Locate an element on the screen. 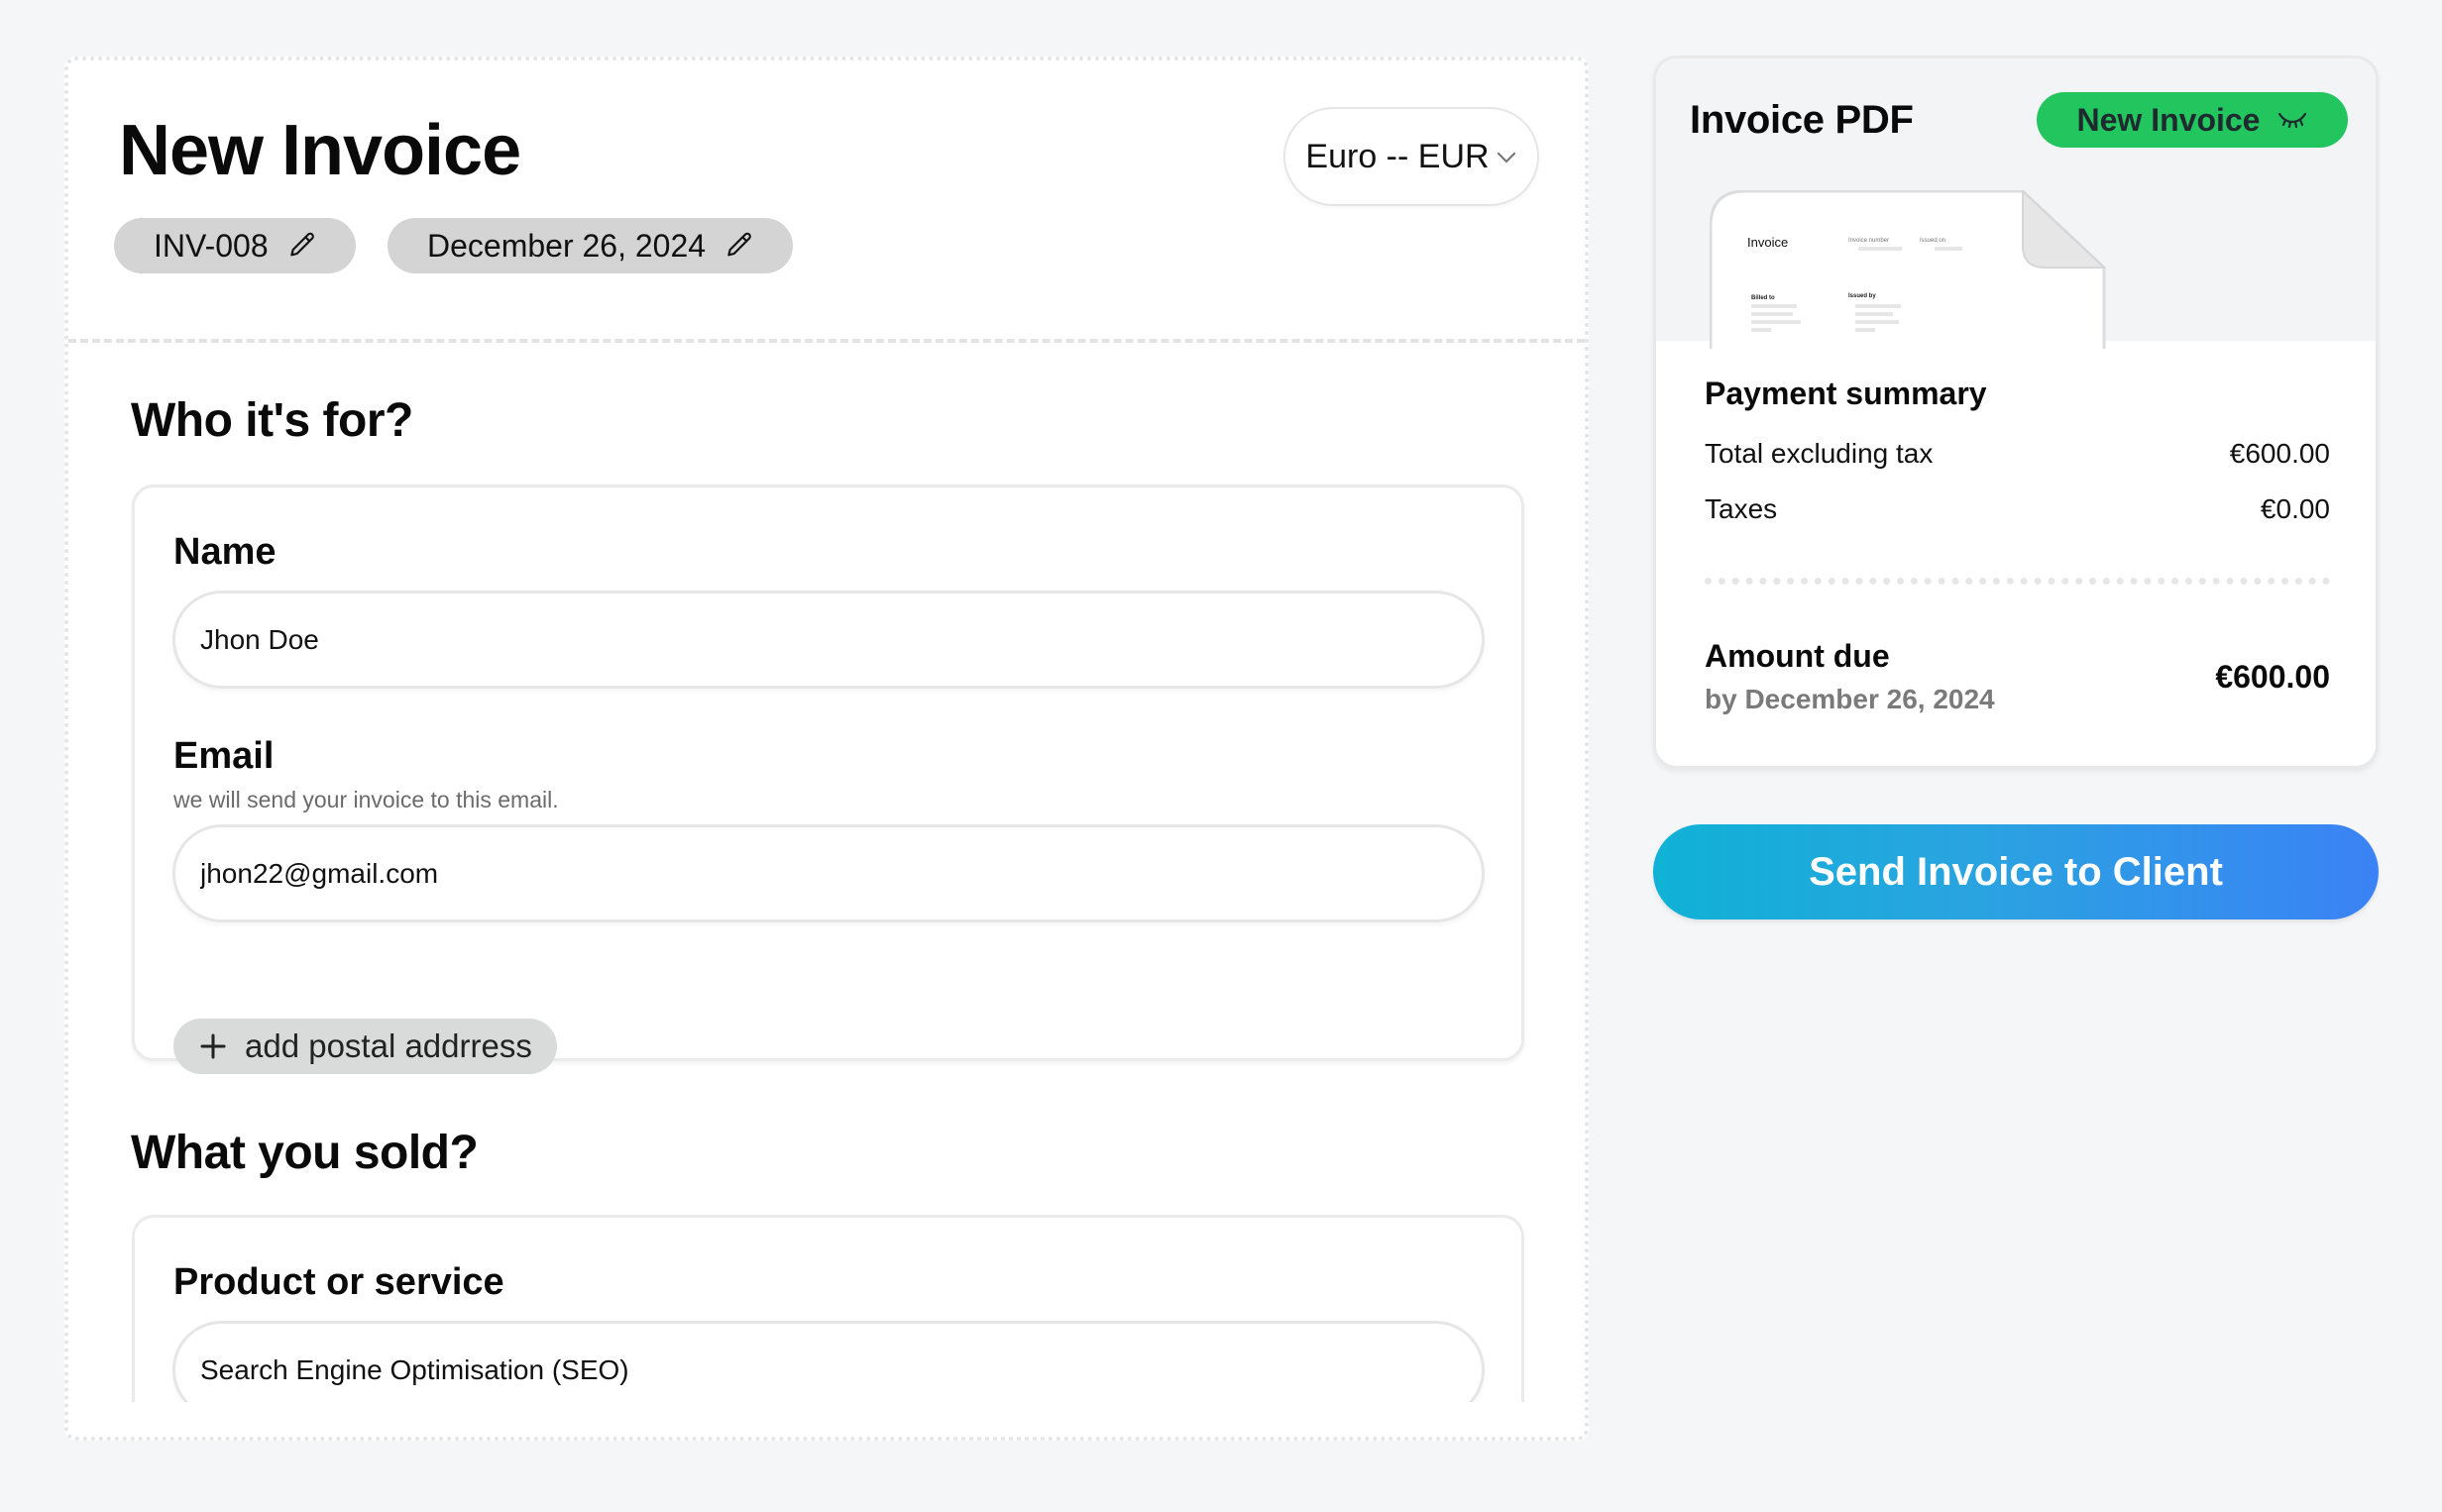 This screenshot has width=2442, height=1512. product-label: Product or service is located at coordinates (338, 1282).